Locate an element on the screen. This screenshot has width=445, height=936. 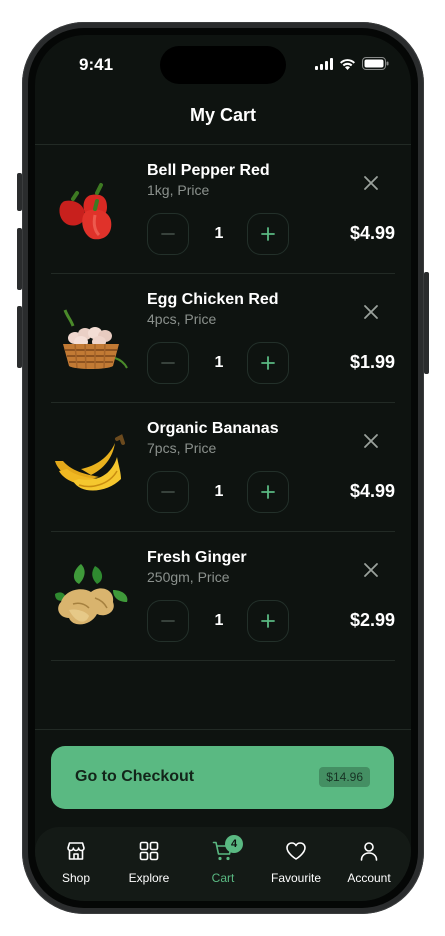
item-name: Organic Bananas is located at coordinates (213, 428).